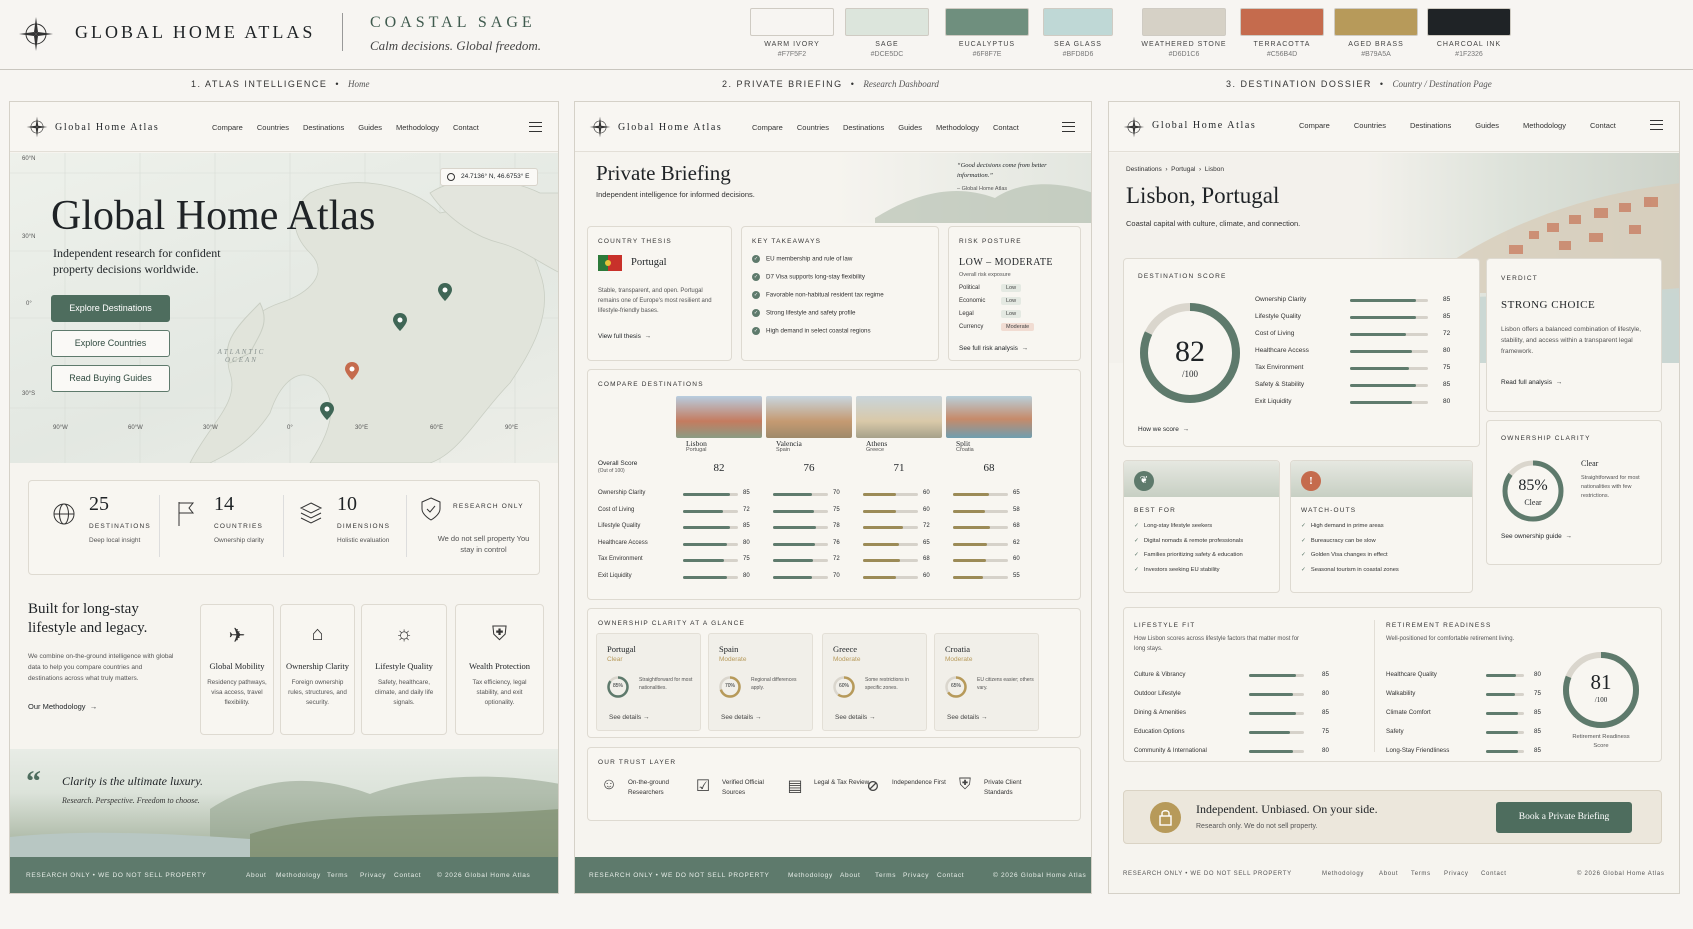 This screenshot has height=929, width=1693. I want to click on score-value: 60, so click(1016, 559).